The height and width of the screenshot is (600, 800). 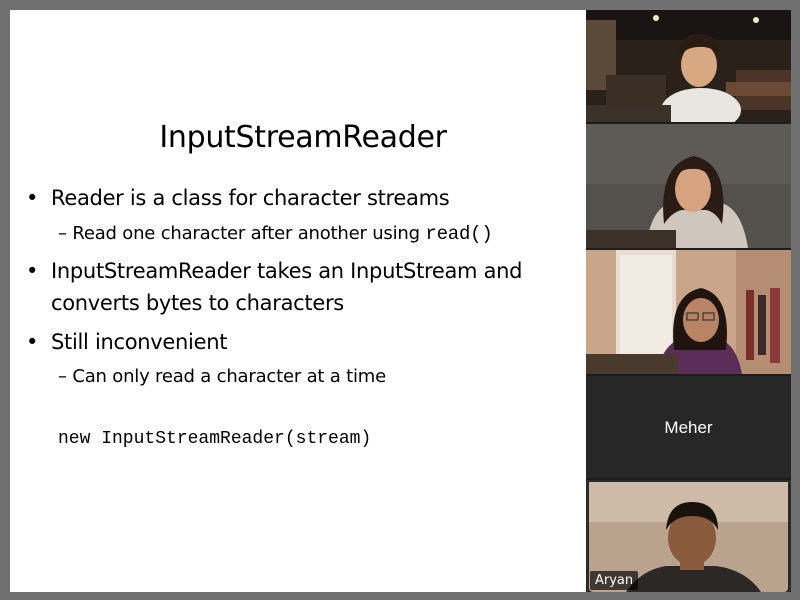 I want to click on bullet-2-text-line2: converts bytes to characters, so click(x=197, y=303).